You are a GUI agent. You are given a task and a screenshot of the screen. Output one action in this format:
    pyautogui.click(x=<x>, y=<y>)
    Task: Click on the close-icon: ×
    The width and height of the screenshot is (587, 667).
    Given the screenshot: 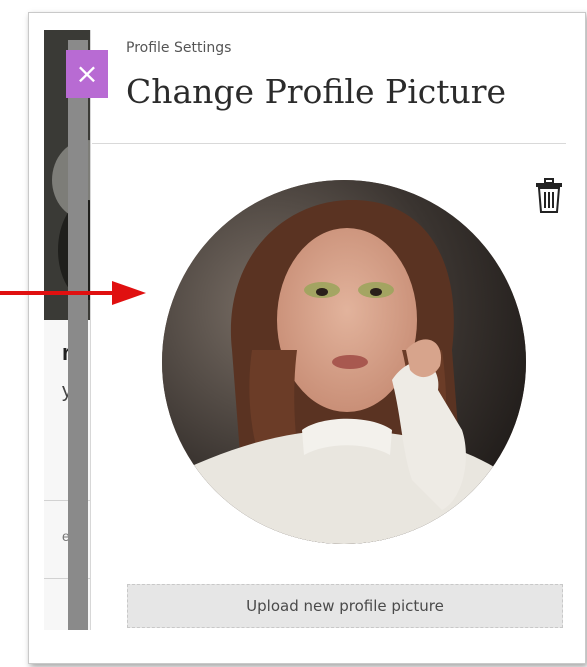 What is the action you would take?
    pyautogui.click(x=87, y=73)
    